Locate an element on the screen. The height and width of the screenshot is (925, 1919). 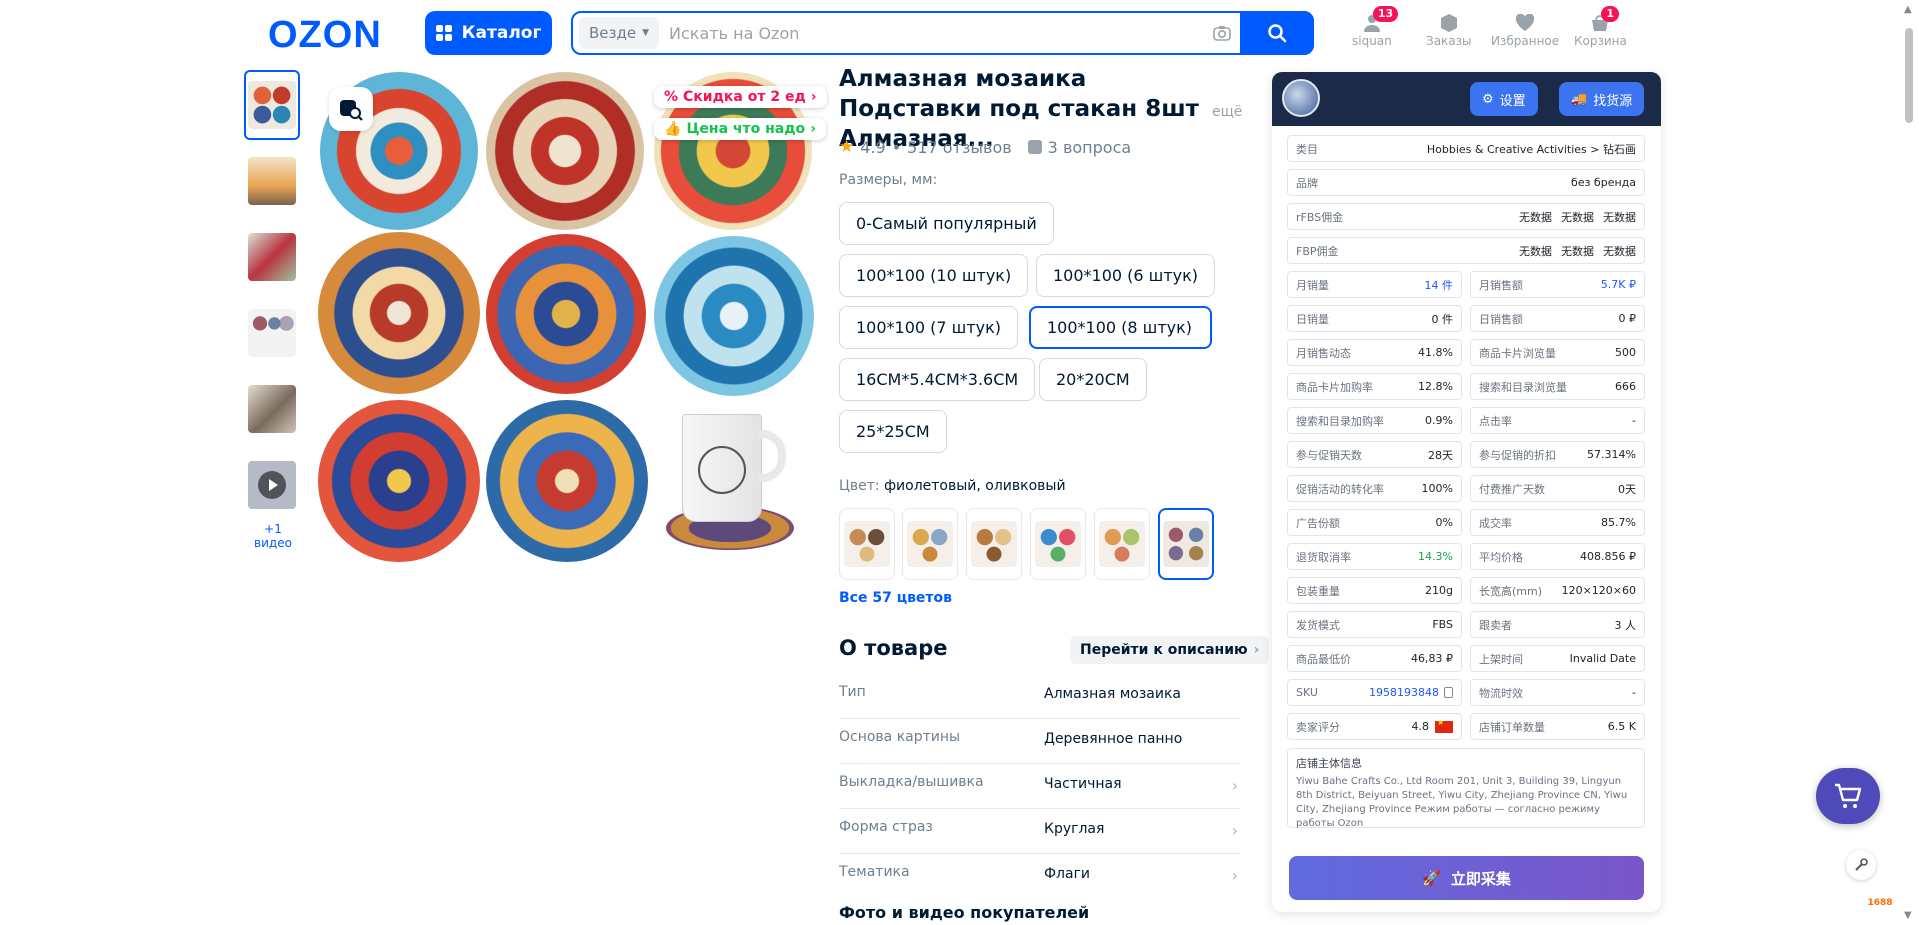
scroll-down-arrow: ▼ is located at coordinates (1908, 915).